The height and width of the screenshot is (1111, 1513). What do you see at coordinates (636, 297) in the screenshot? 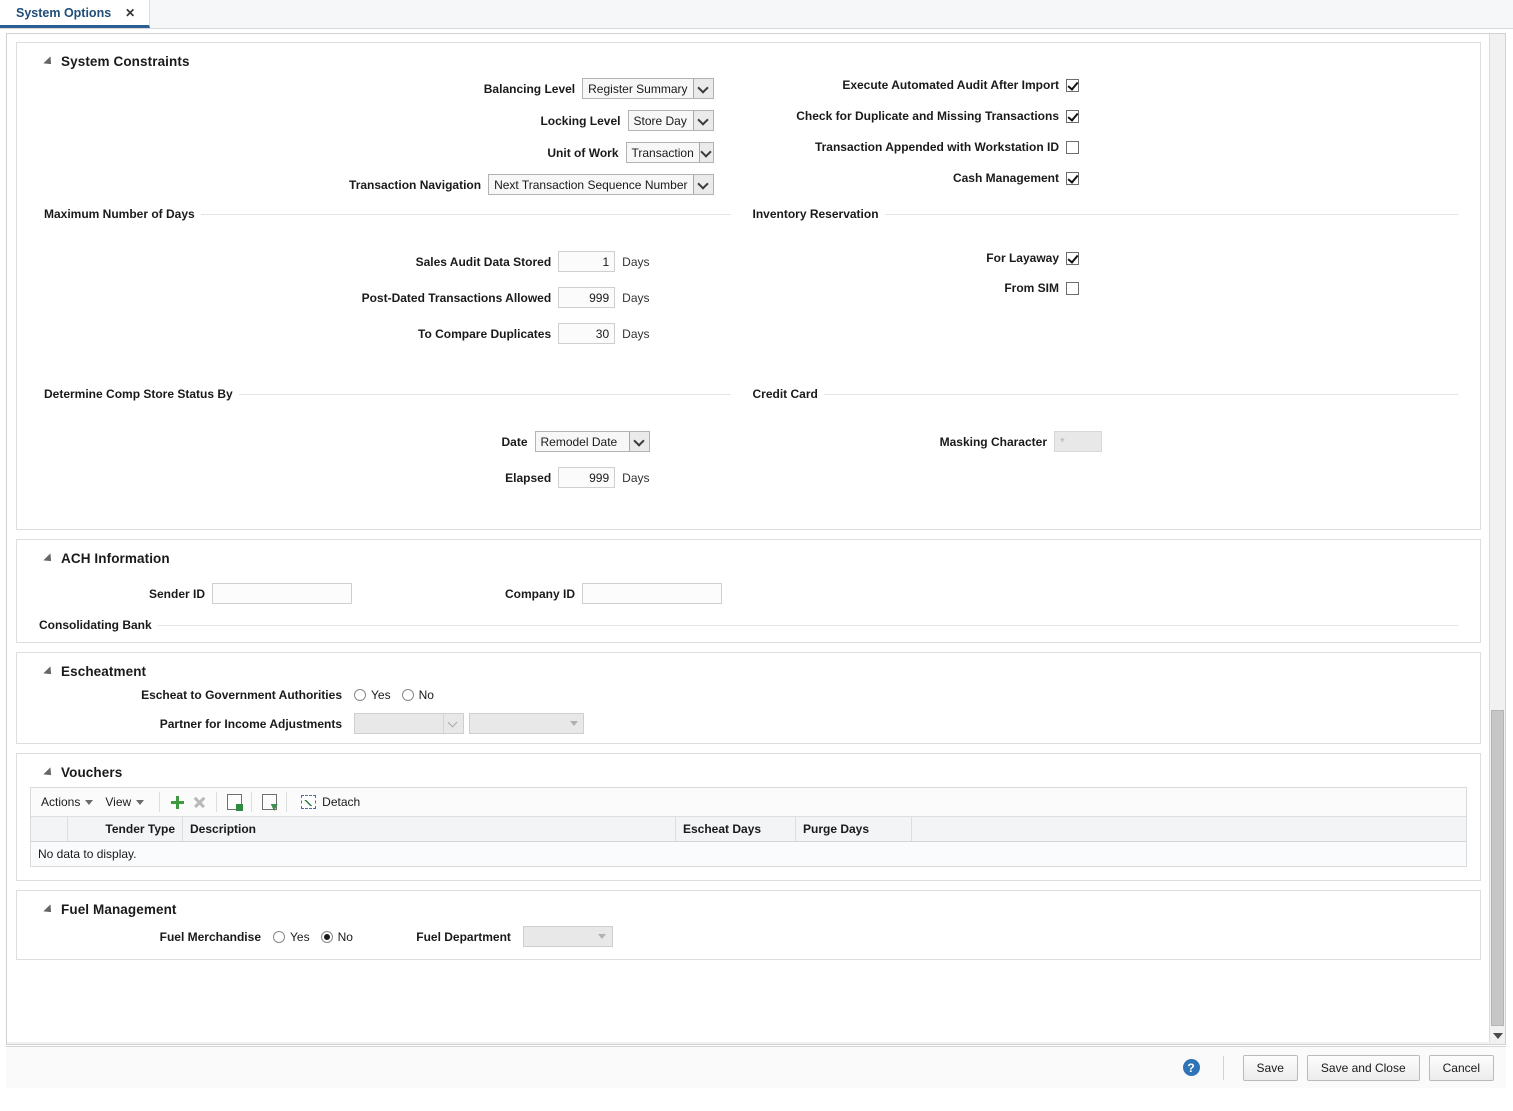
I see `unit-label: Days` at bounding box center [636, 297].